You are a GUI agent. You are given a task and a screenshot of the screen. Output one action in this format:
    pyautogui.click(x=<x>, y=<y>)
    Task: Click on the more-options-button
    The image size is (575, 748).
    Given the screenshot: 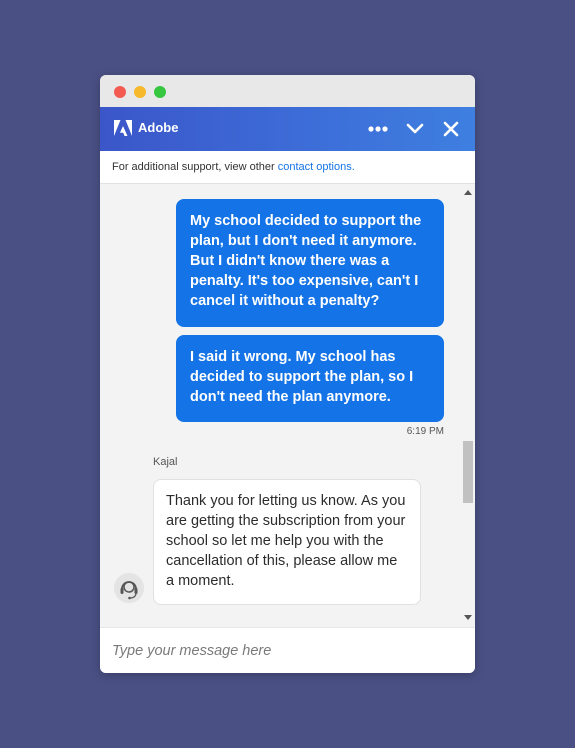 What is the action you would take?
    pyautogui.click(x=378, y=129)
    